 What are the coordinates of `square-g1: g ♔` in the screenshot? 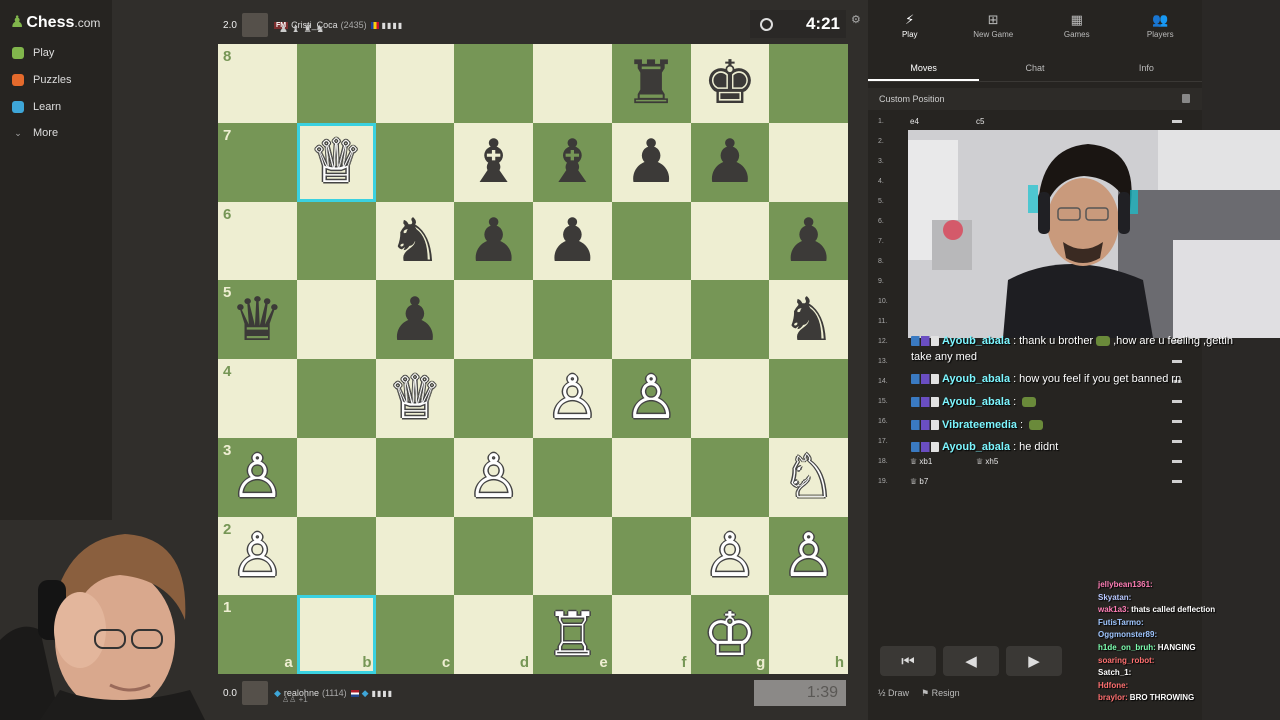 It's located at (730, 634).